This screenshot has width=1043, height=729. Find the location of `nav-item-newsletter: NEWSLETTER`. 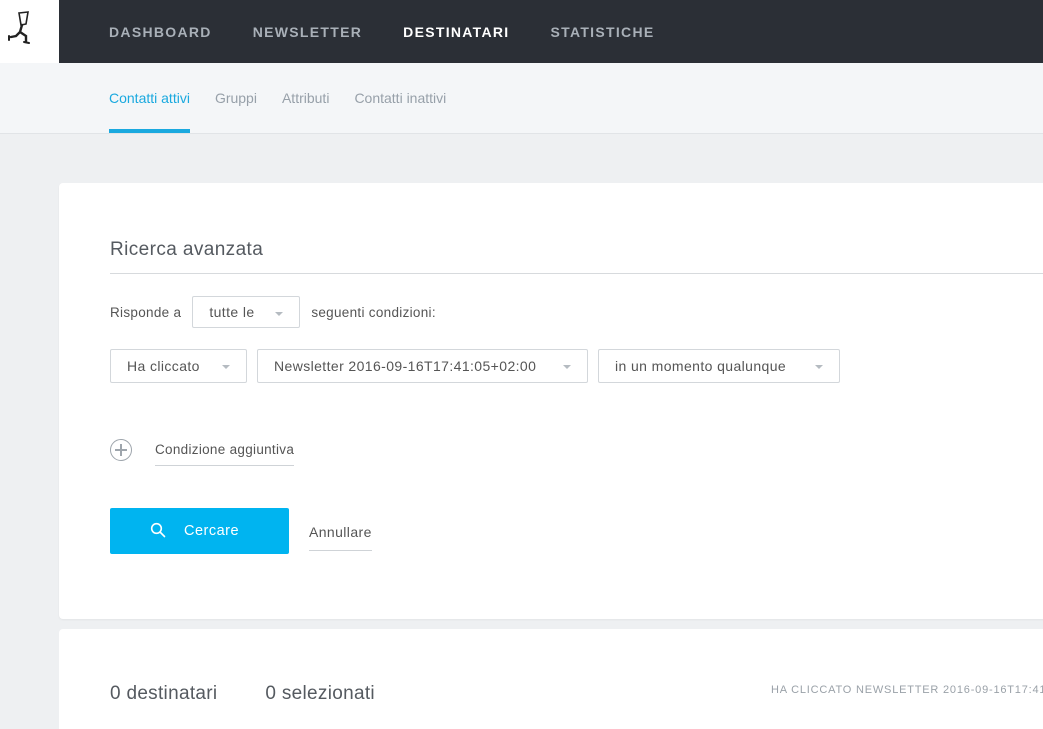

nav-item-newsletter: NEWSLETTER is located at coordinates (307, 32).